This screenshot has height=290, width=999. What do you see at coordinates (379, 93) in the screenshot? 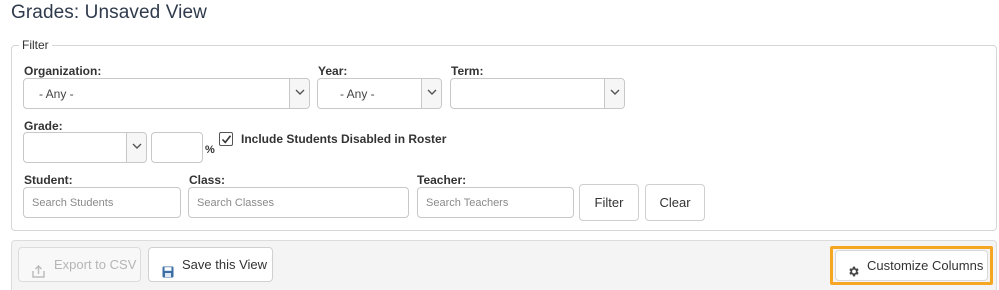
I see `year-select: - Any -` at bounding box center [379, 93].